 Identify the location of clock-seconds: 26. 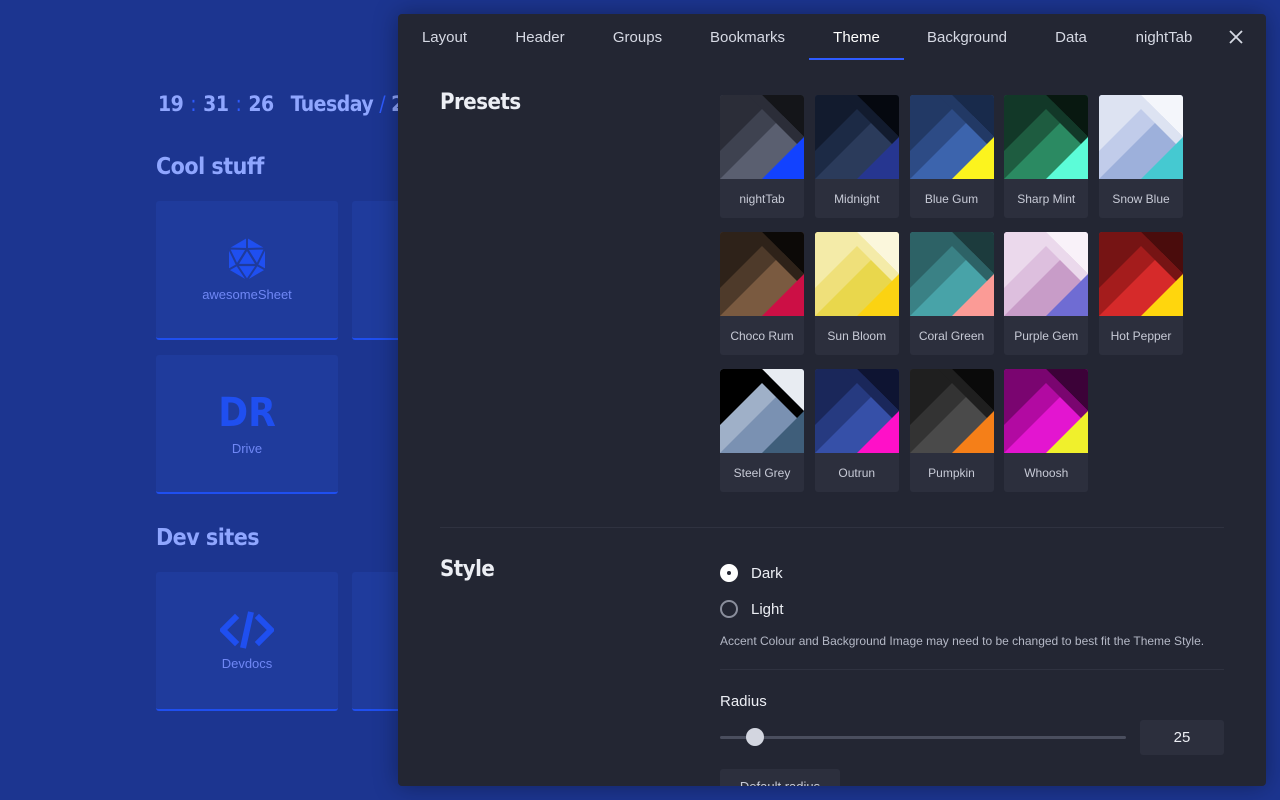
(261, 104).